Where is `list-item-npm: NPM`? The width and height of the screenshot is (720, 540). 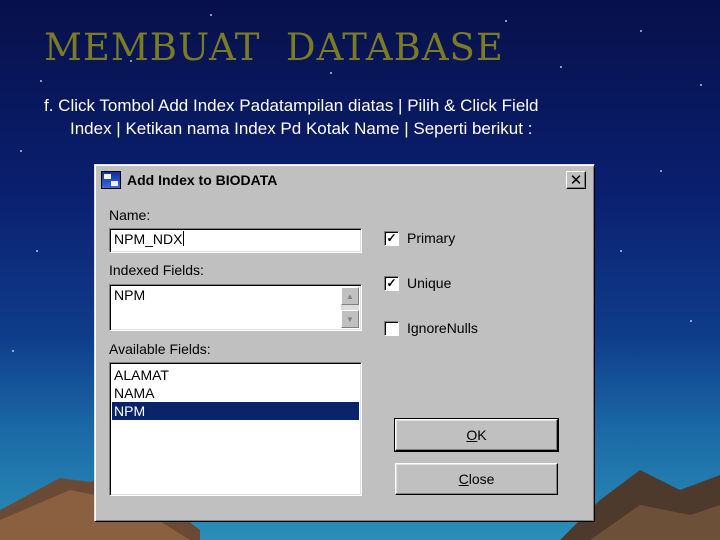
list-item-npm: NPM is located at coordinates (235, 411).